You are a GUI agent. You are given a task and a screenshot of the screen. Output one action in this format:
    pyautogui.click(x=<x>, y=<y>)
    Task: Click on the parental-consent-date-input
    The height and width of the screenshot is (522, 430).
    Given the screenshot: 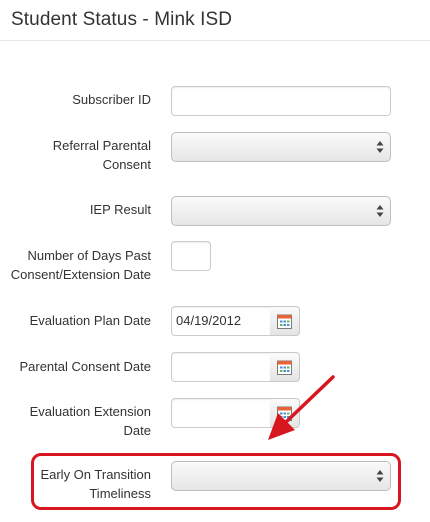 What is the action you would take?
    pyautogui.click(x=221, y=367)
    